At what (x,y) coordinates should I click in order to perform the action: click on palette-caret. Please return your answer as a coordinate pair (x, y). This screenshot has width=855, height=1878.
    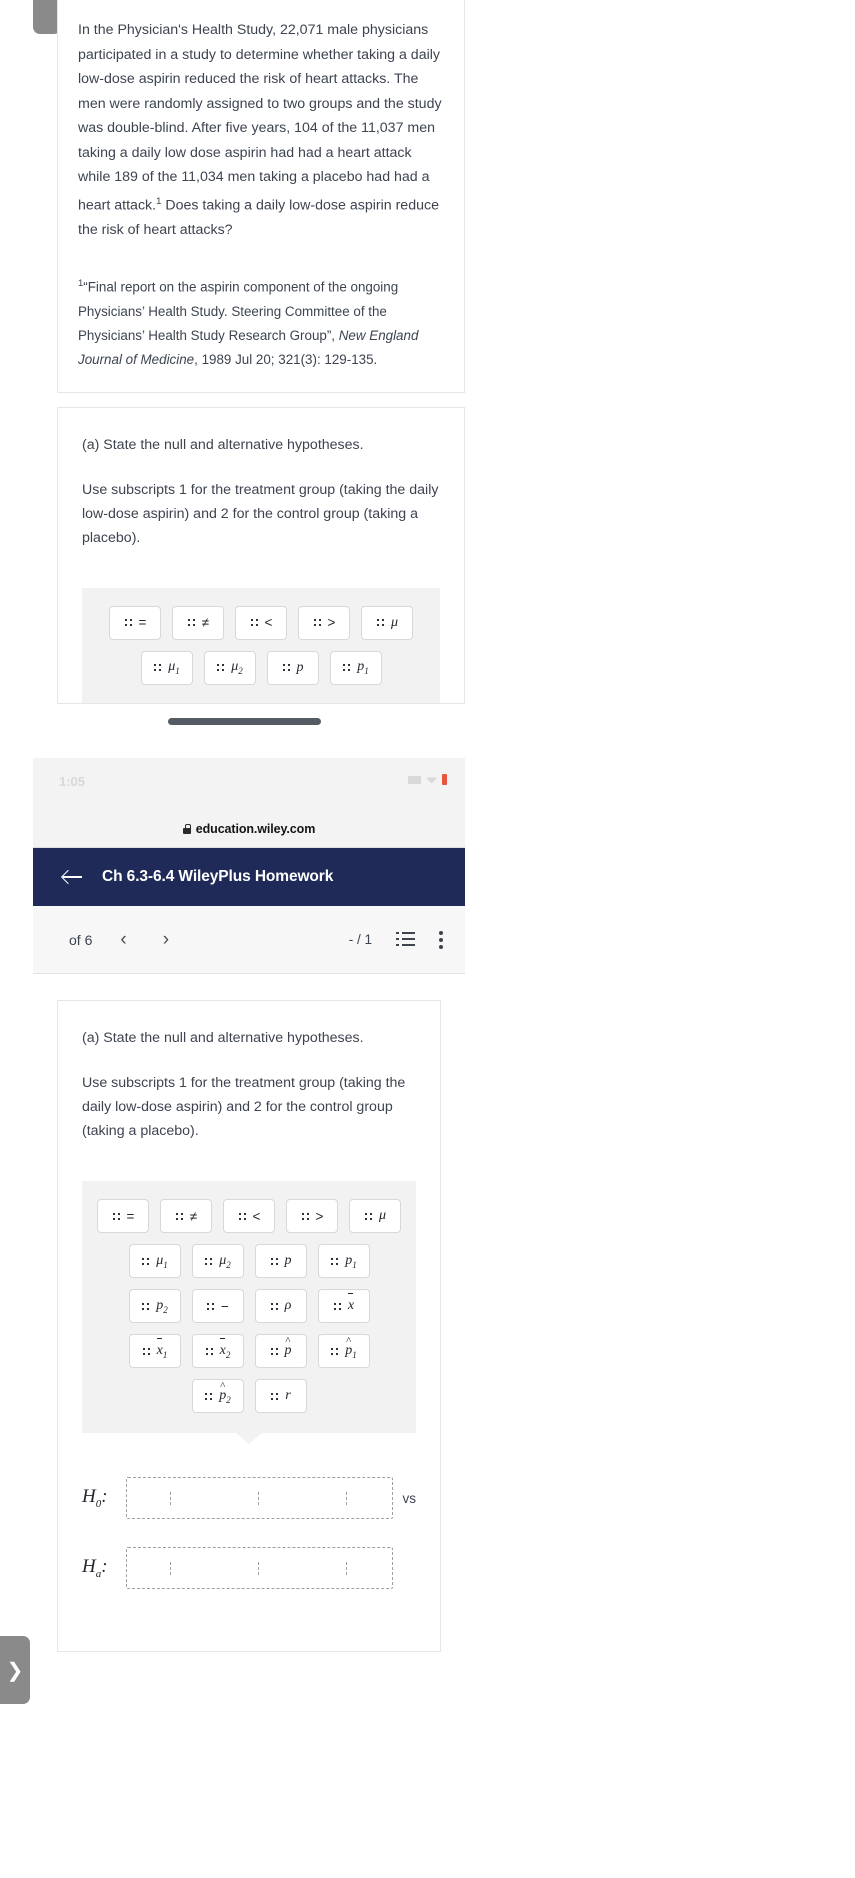
    Looking at the image, I should click on (249, 1438).